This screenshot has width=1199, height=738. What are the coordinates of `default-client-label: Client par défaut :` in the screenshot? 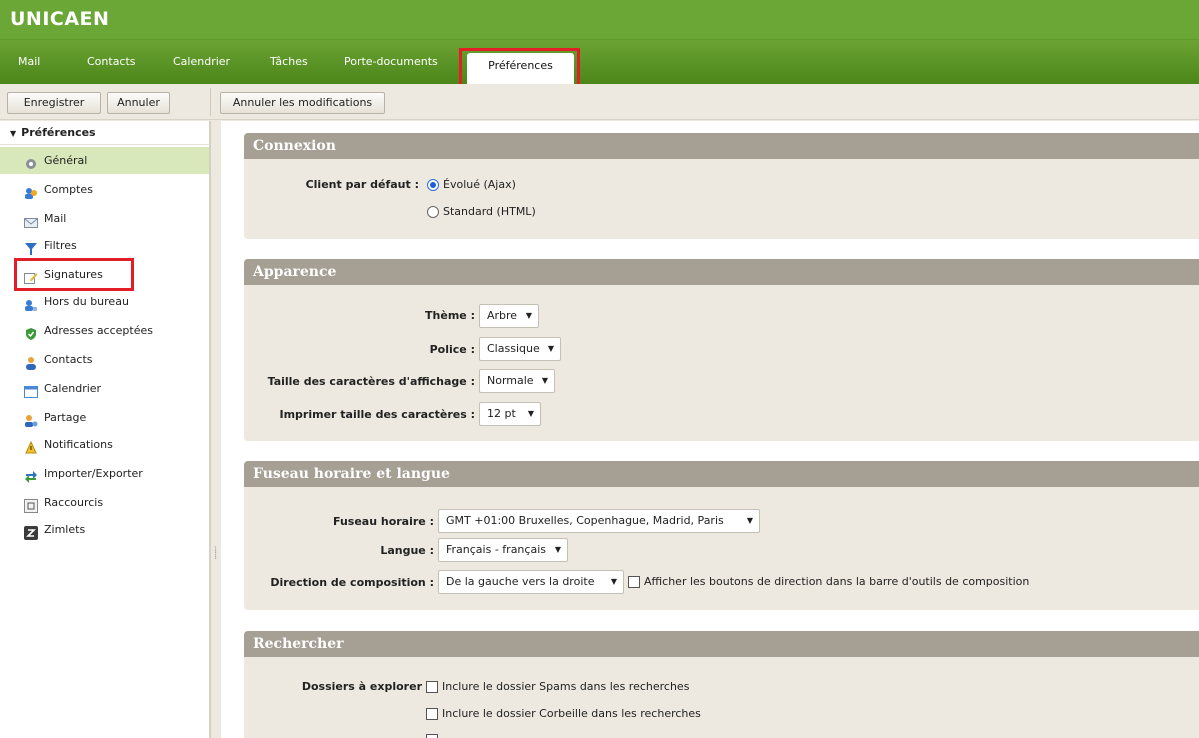 It's located at (362, 184).